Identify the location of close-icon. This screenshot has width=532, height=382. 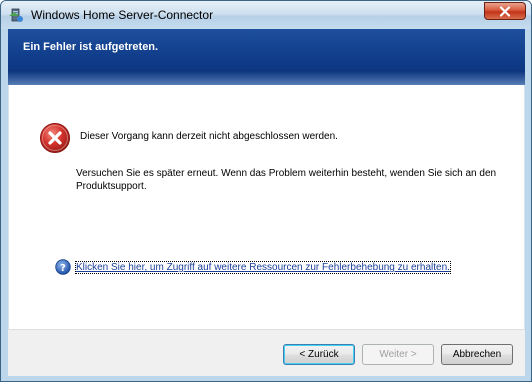
(505, 11).